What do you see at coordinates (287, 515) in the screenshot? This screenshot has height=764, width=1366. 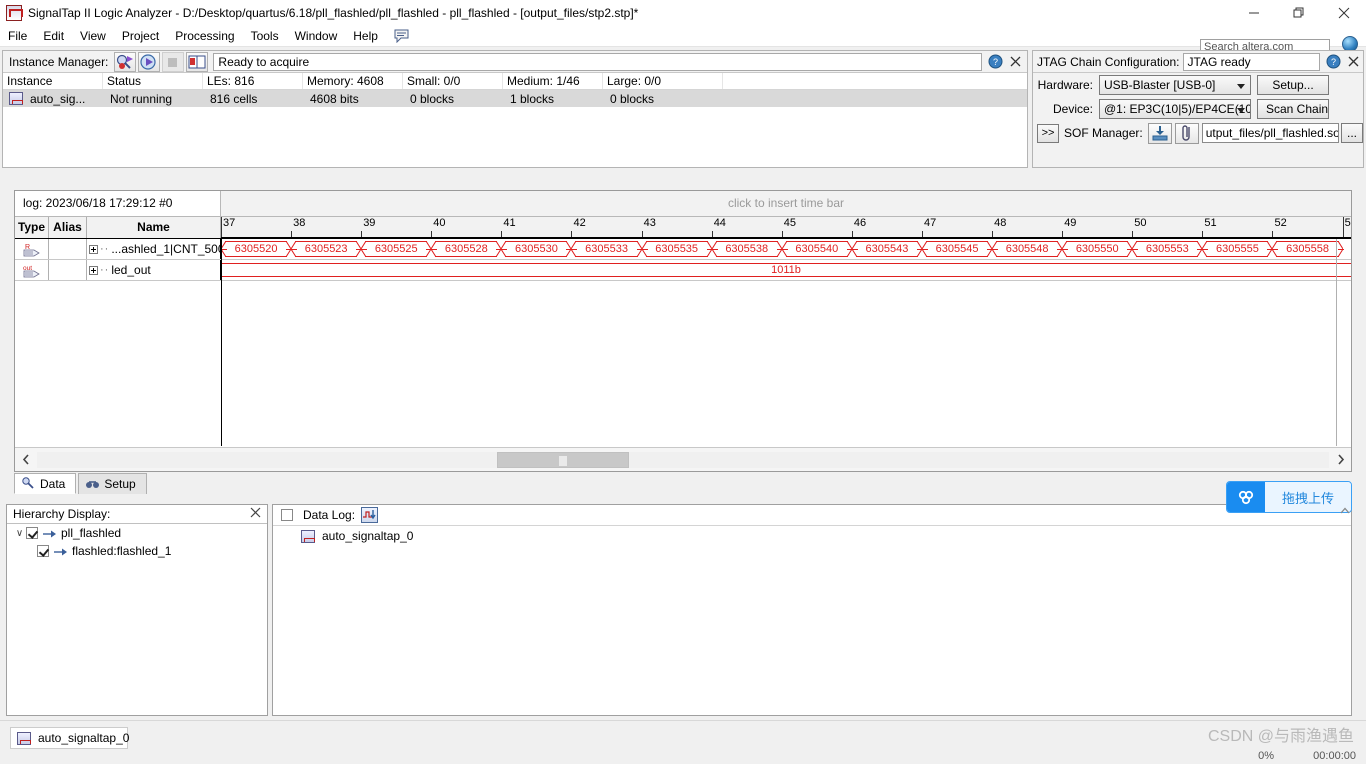 I see `data-log-checkbox` at bounding box center [287, 515].